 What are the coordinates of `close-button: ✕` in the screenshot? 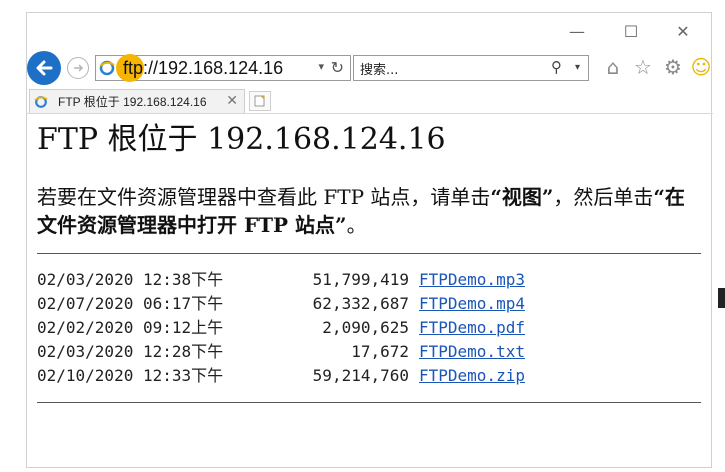 It's located at (683, 31).